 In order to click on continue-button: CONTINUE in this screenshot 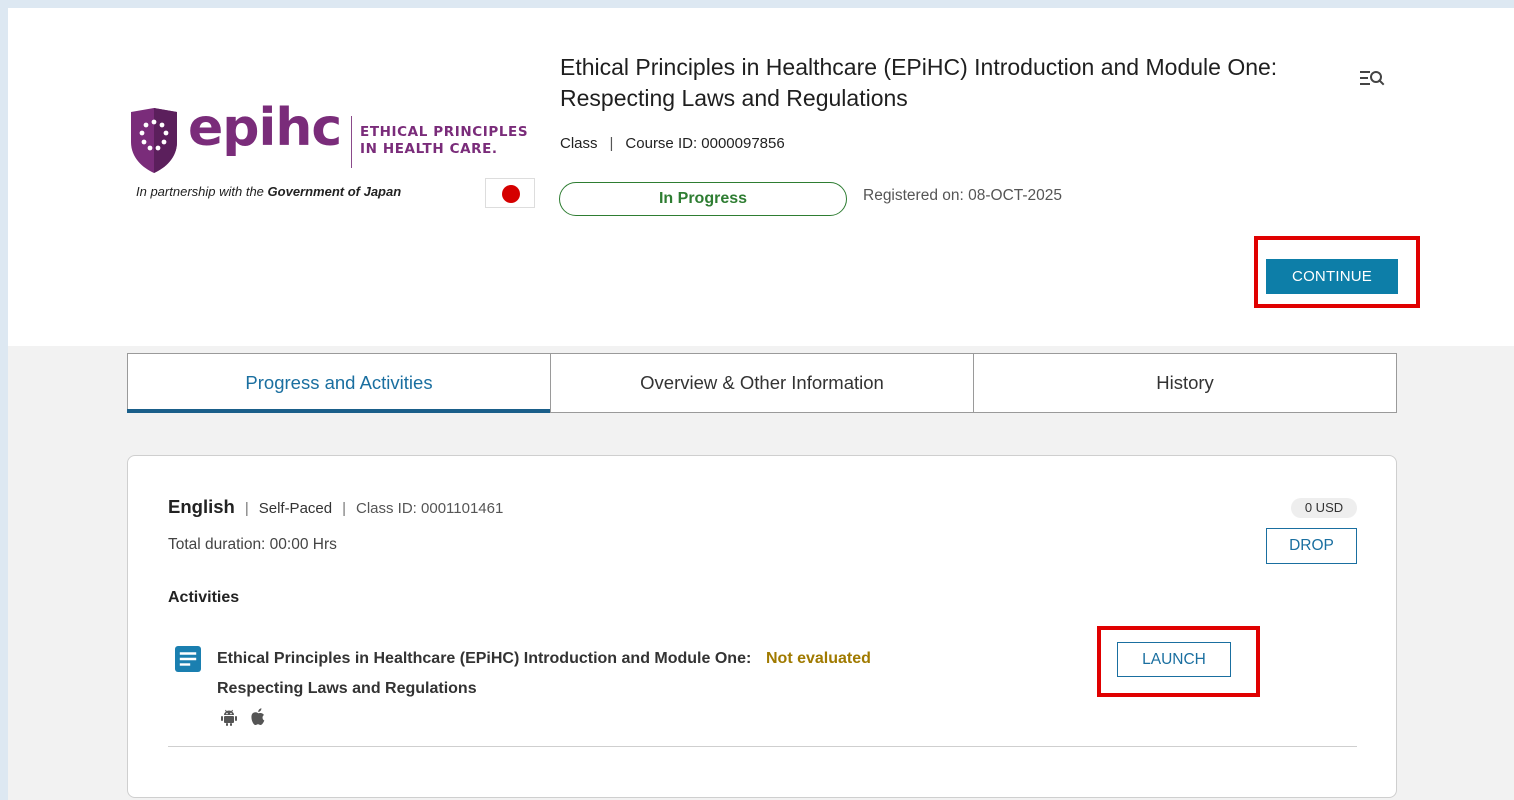, I will do `click(1332, 276)`.